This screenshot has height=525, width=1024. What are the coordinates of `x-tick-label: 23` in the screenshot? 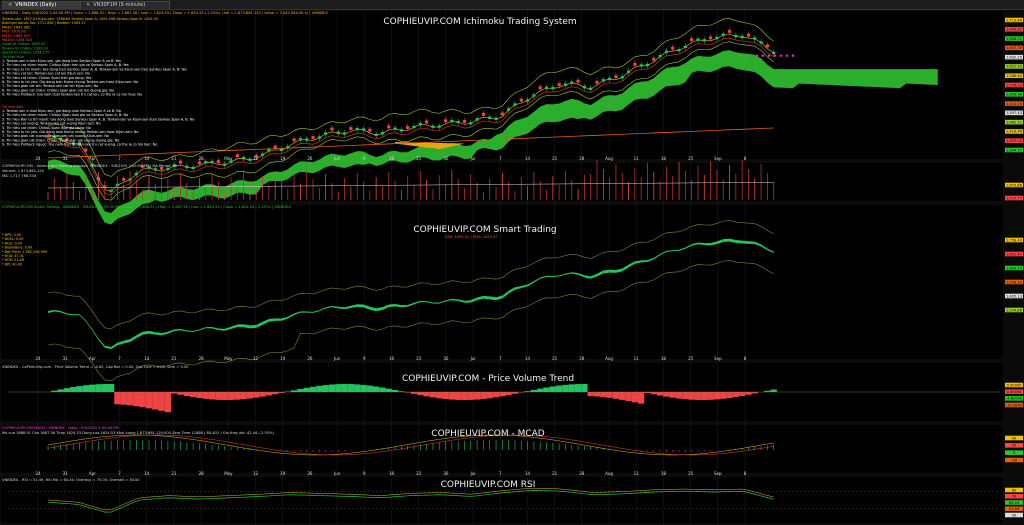 It's located at (419, 158).